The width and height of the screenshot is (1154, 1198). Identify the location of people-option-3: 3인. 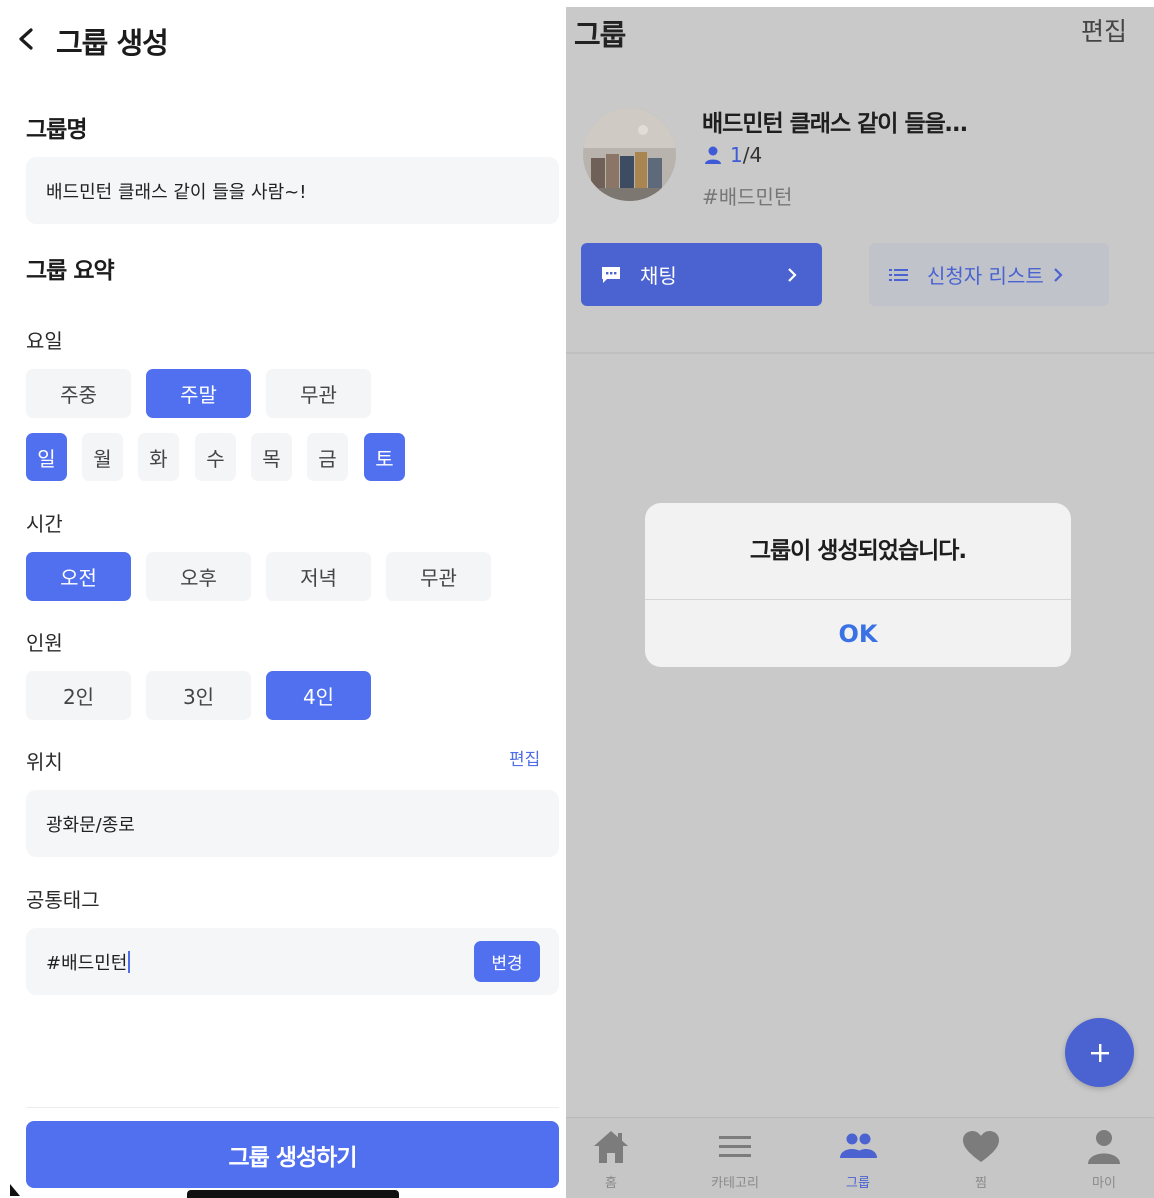
(198, 695).